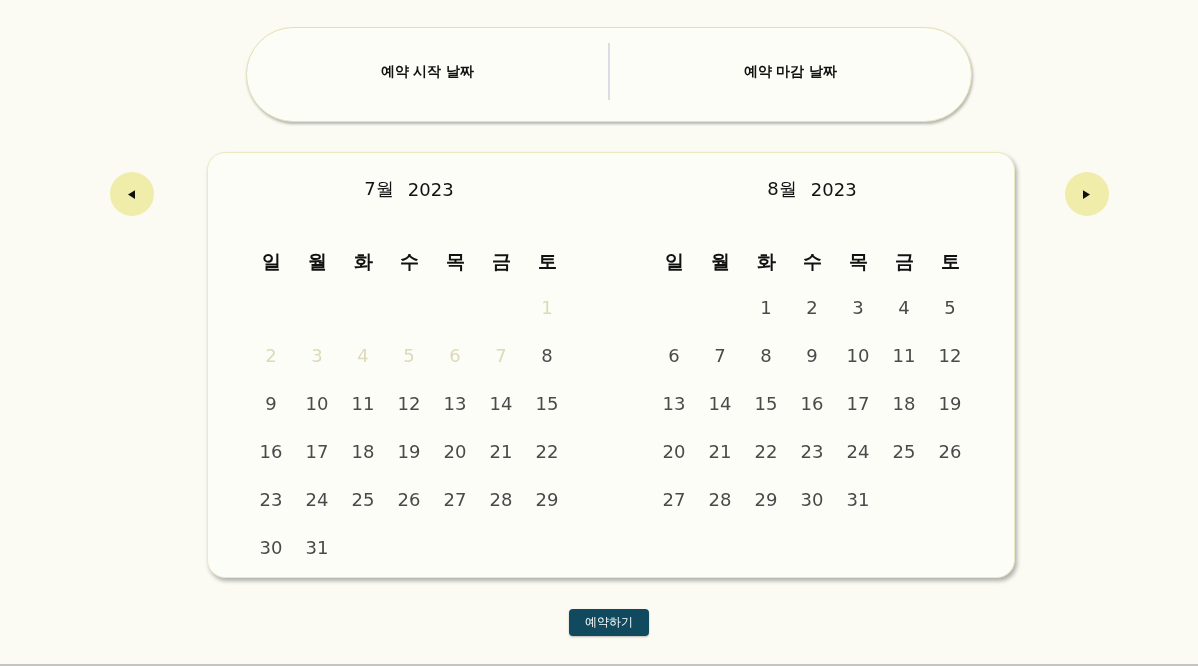 The height and width of the screenshot is (666, 1198). What do you see at coordinates (790, 71) in the screenshot?
I see `end-date-field: 예약 마감 날짜` at bounding box center [790, 71].